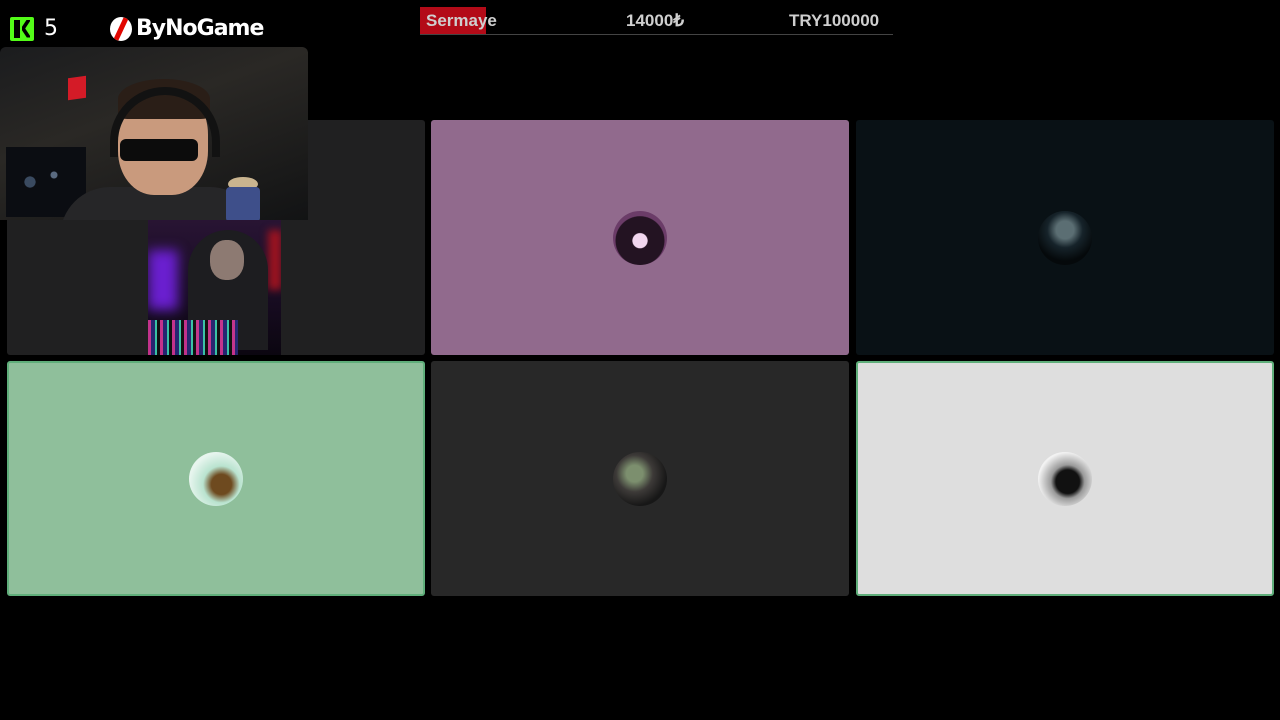 The image size is (1280, 720). What do you see at coordinates (200, 28) in the screenshot?
I see `brand-name: ByNoGame` at bounding box center [200, 28].